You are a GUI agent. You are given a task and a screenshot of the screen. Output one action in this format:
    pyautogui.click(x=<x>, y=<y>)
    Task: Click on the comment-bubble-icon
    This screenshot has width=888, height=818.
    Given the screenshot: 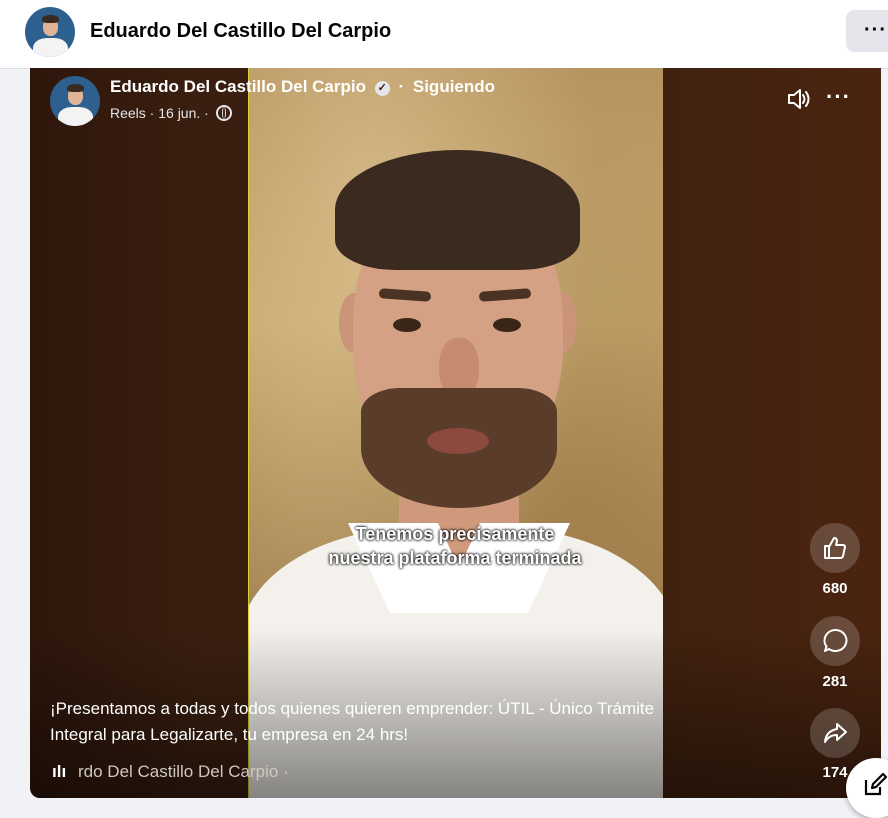 What is the action you would take?
    pyautogui.click(x=835, y=640)
    